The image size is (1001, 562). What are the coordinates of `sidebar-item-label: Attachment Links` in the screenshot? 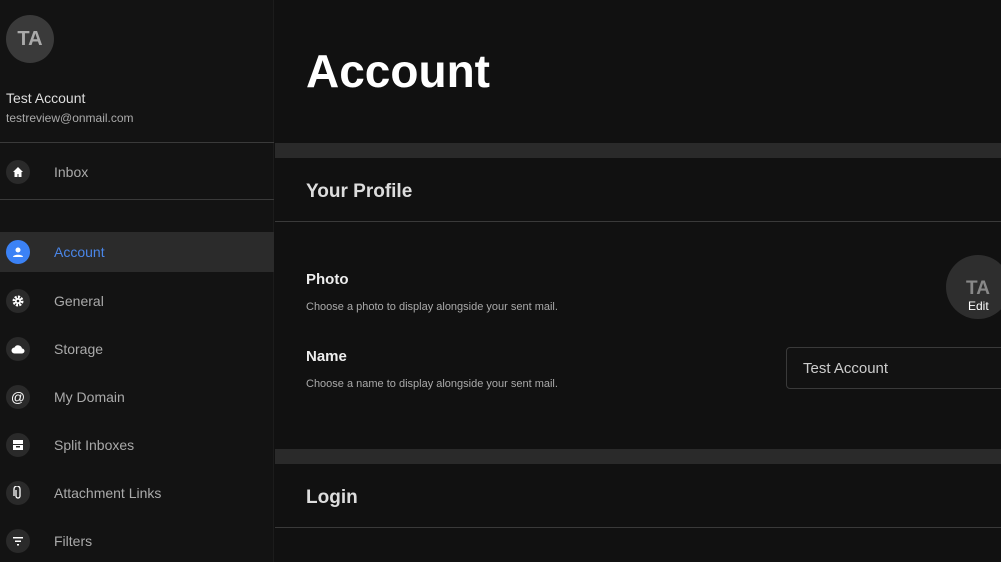 It's located at (108, 493).